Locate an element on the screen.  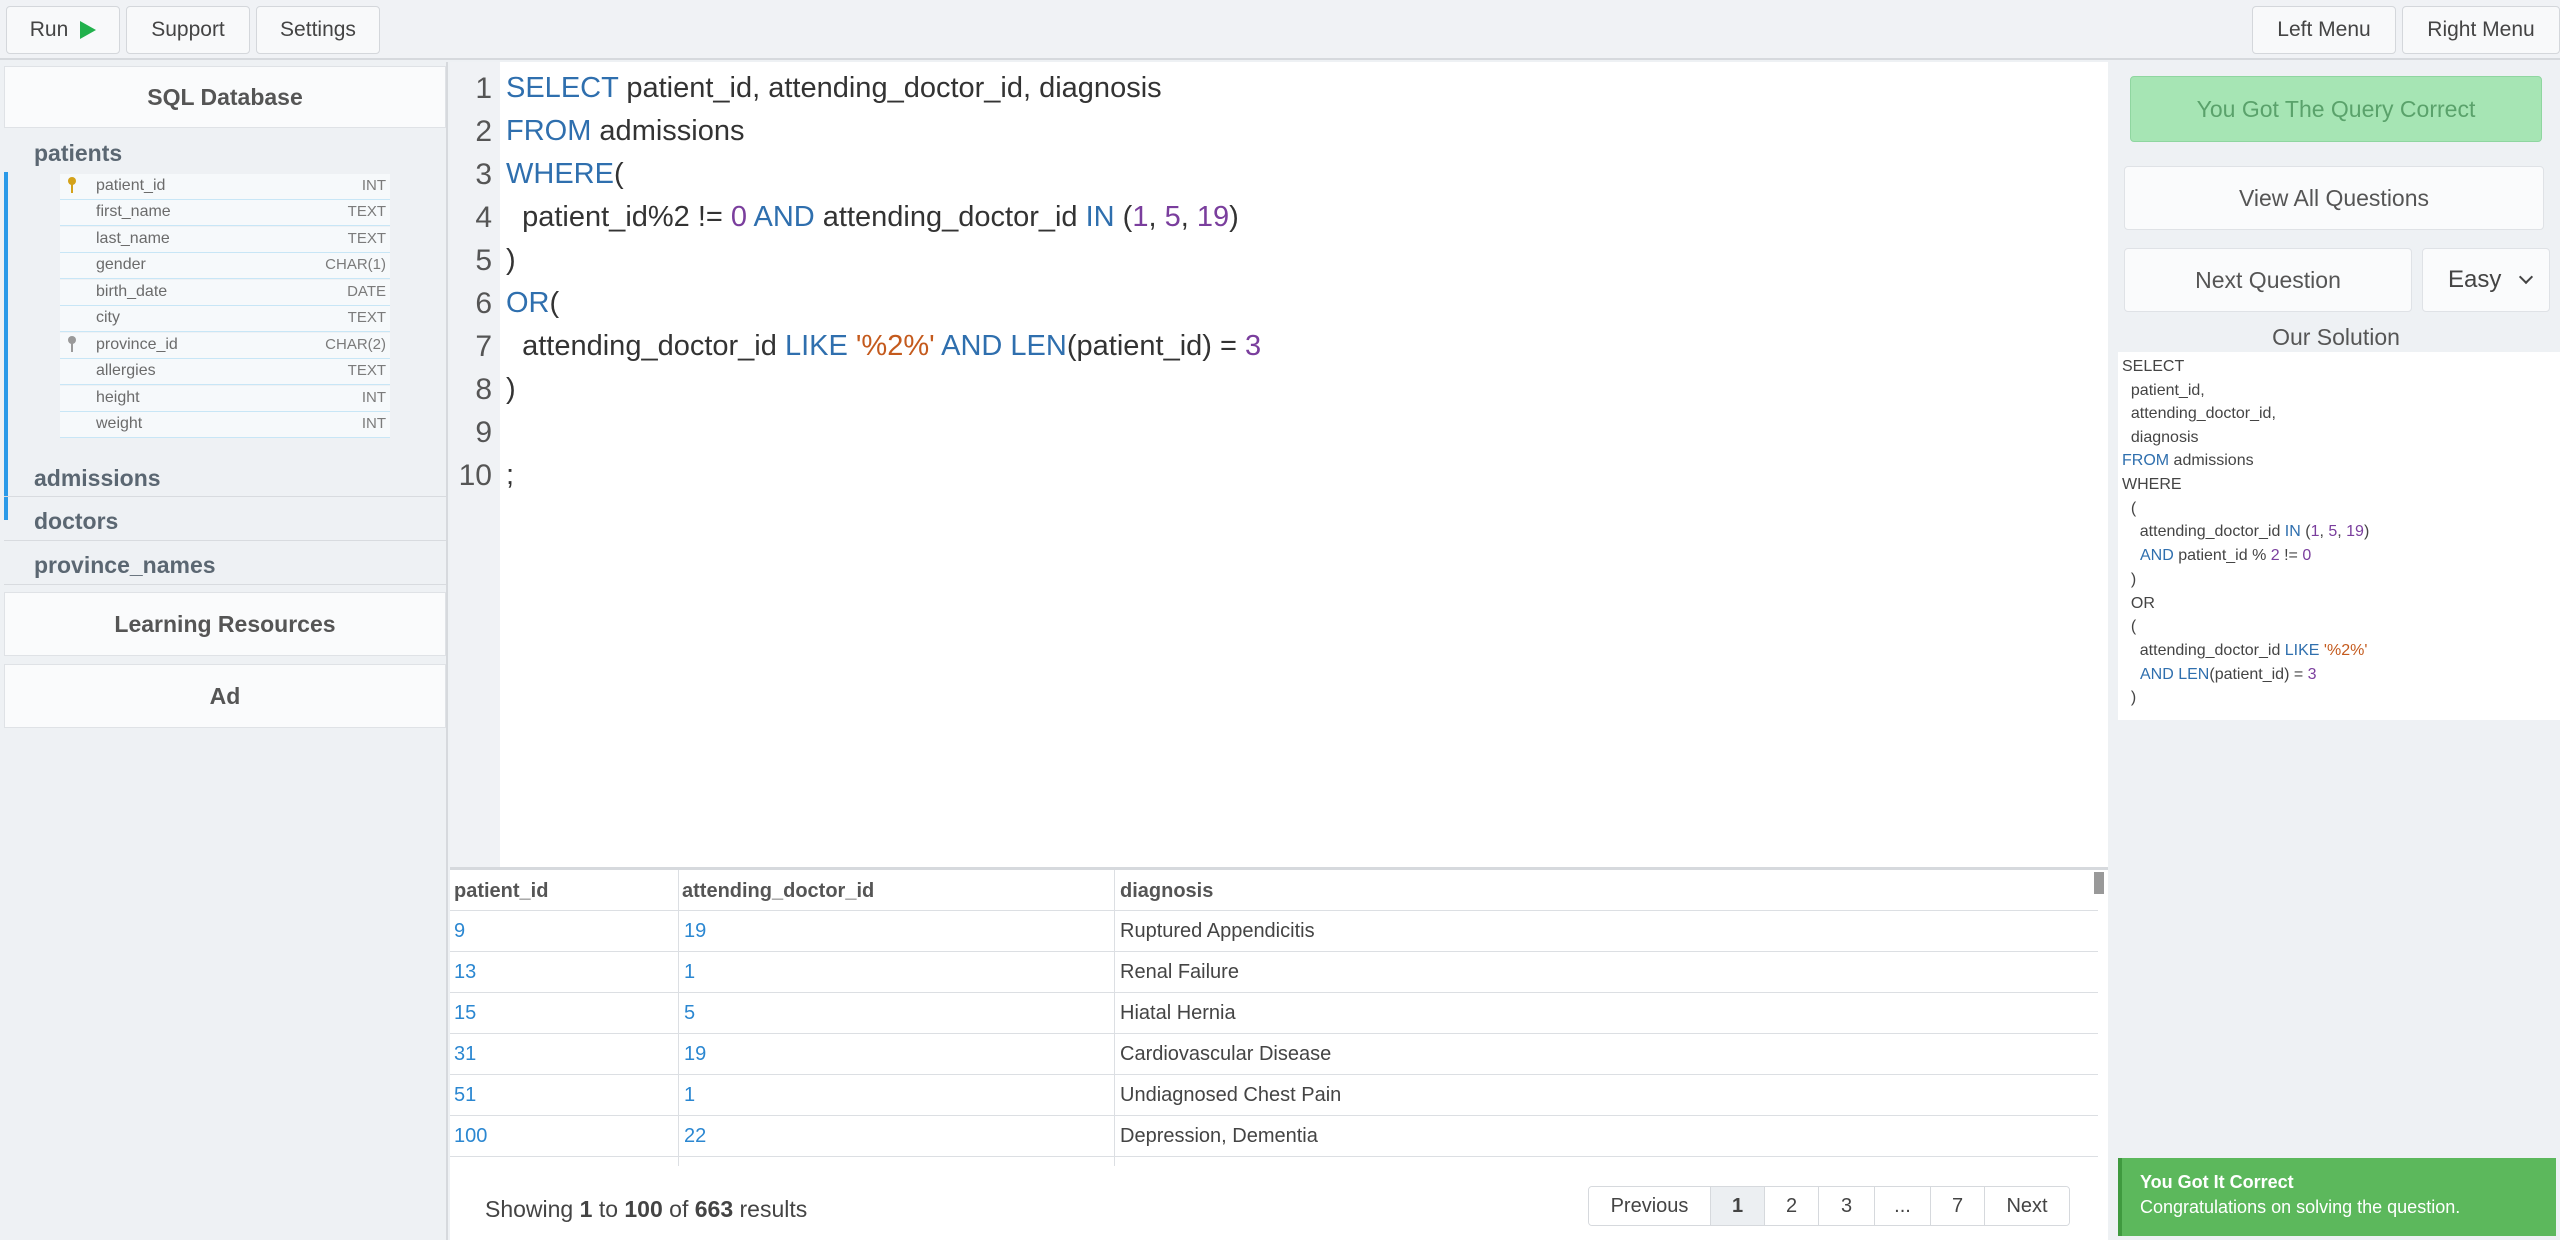
left-menu-label: Left Menu is located at coordinates (2324, 29).